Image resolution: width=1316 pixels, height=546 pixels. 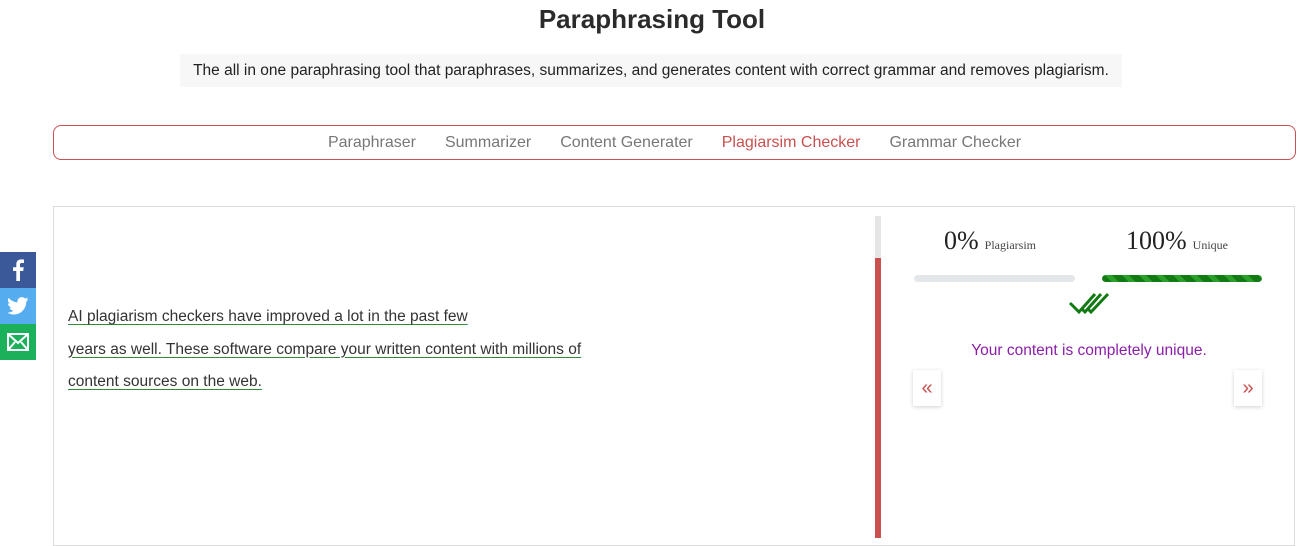 I want to click on editor-line-text: content sources on the web., so click(x=165, y=381).